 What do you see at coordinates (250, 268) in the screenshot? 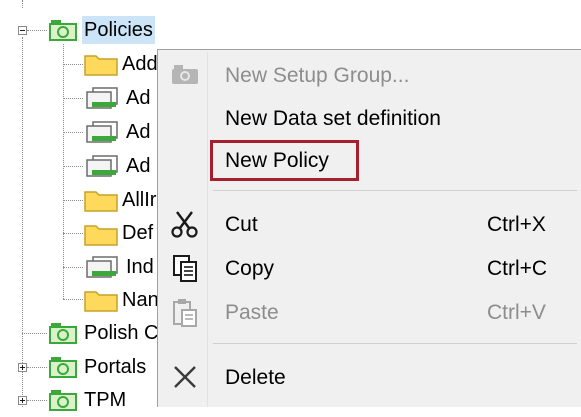
I see `menu-item-label: Copy` at bounding box center [250, 268].